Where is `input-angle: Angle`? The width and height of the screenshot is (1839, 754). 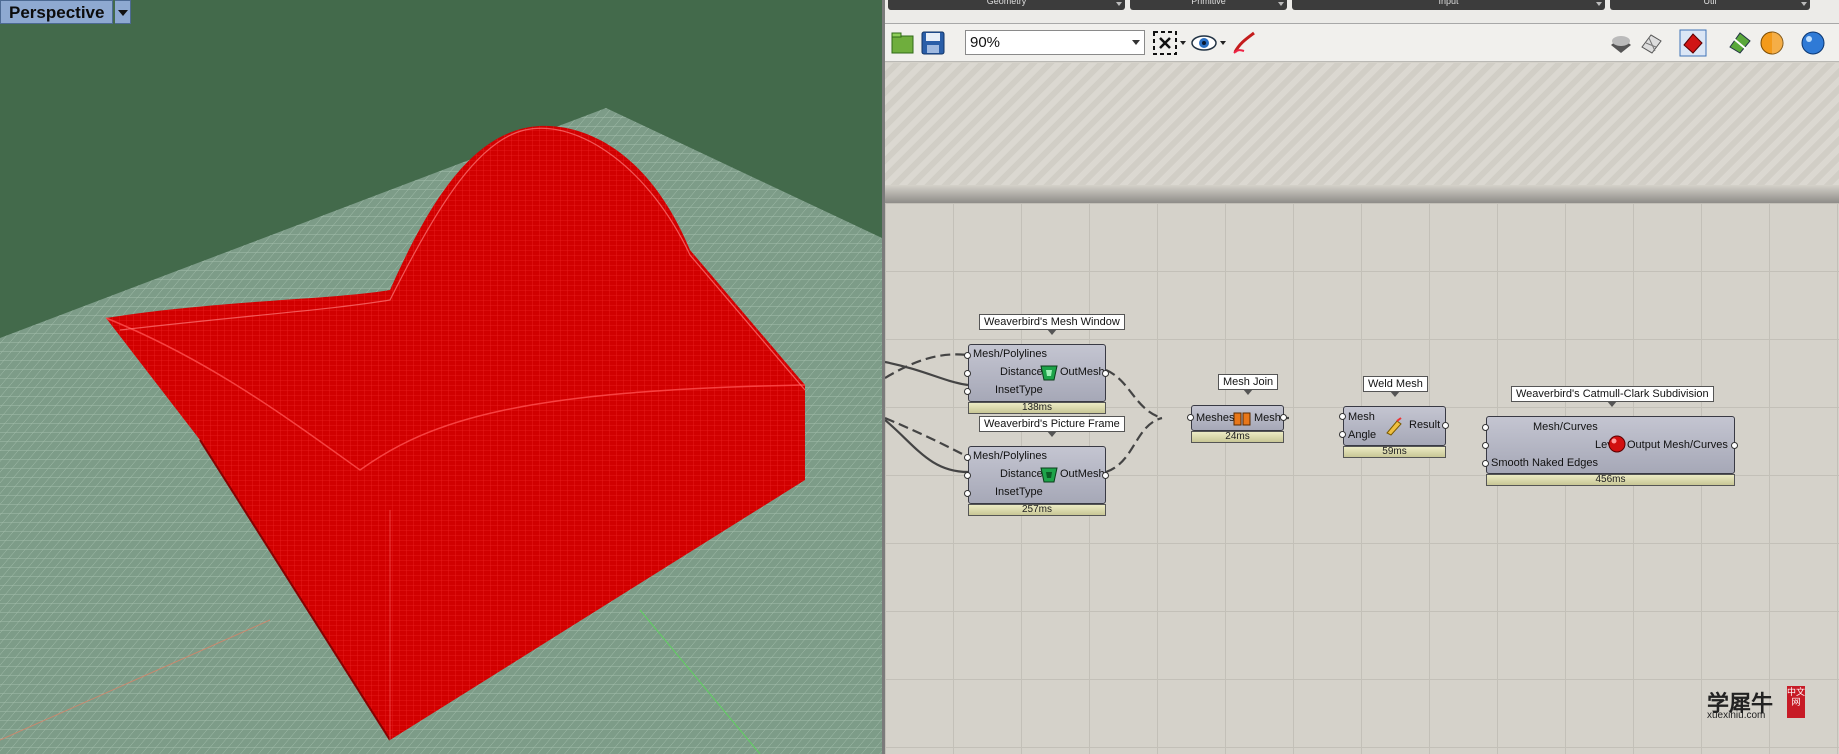 input-angle: Angle is located at coordinates (1362, 435).